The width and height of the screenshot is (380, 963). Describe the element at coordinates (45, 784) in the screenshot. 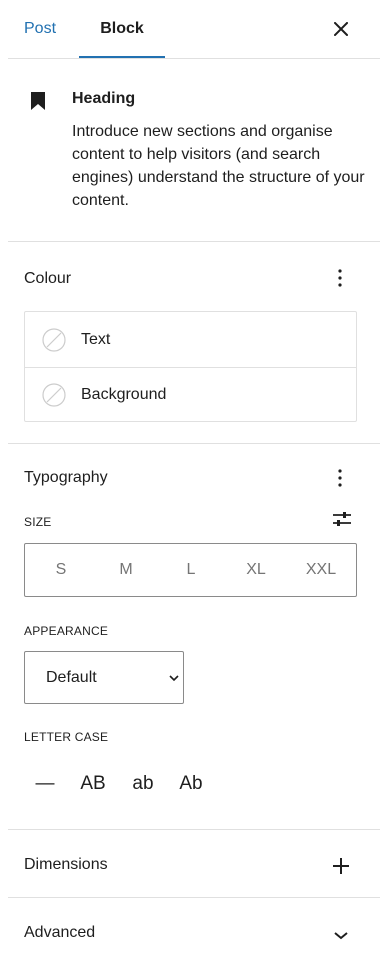

I see `letter-case-none-button: —` at that location.